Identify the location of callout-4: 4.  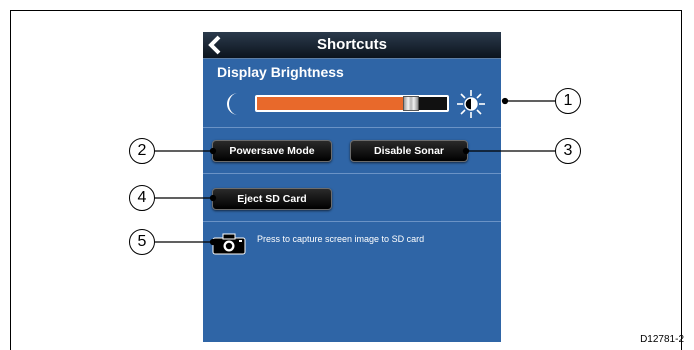
(142, 198).